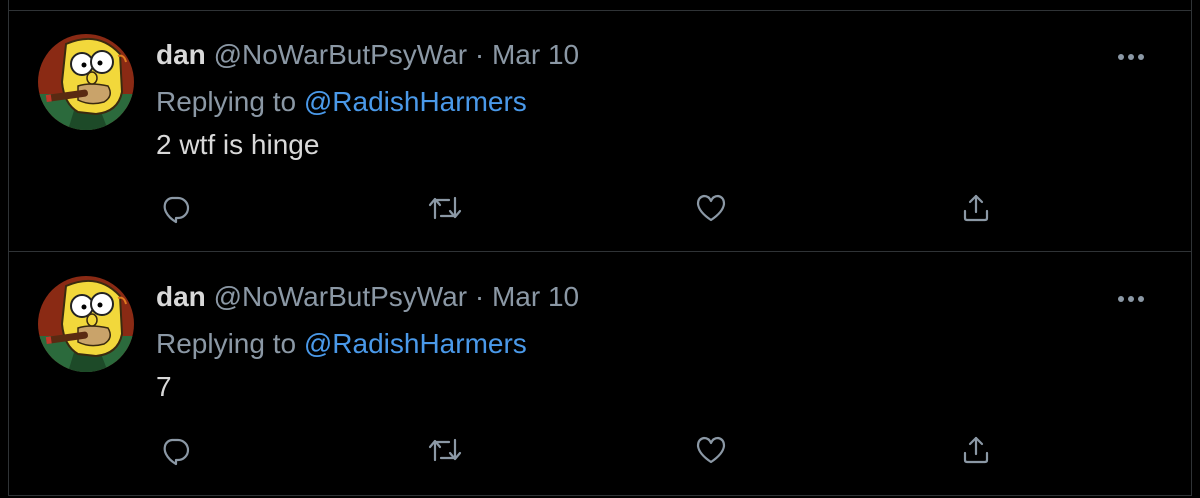 This screenshot has width=1200, height=498. What do you see at coordinates (238, 144) in the screenshot?
I see `tweet-text: 2 wtf is hinge` at bounding box center [238, 144].